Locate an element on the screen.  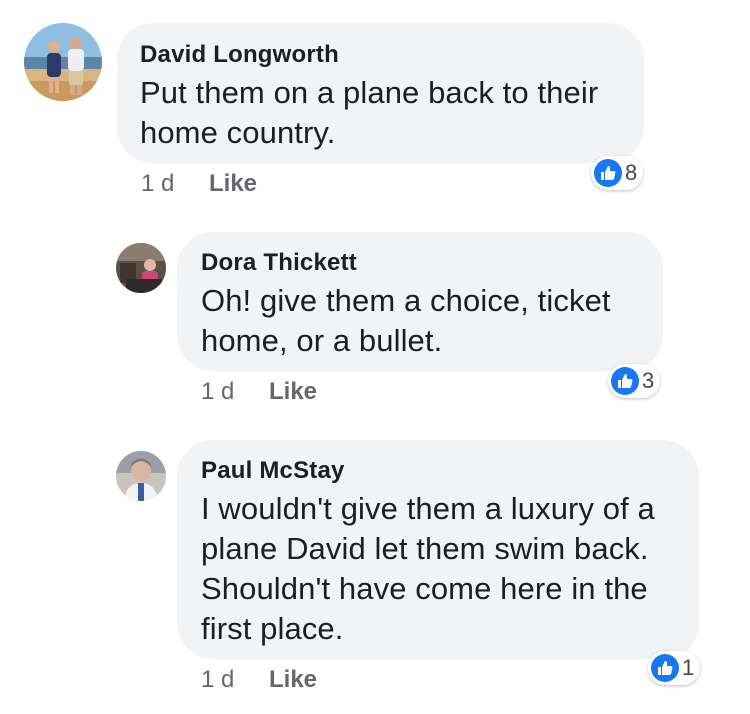
reaction-badge: 3 is located at coordinates (634, 381).